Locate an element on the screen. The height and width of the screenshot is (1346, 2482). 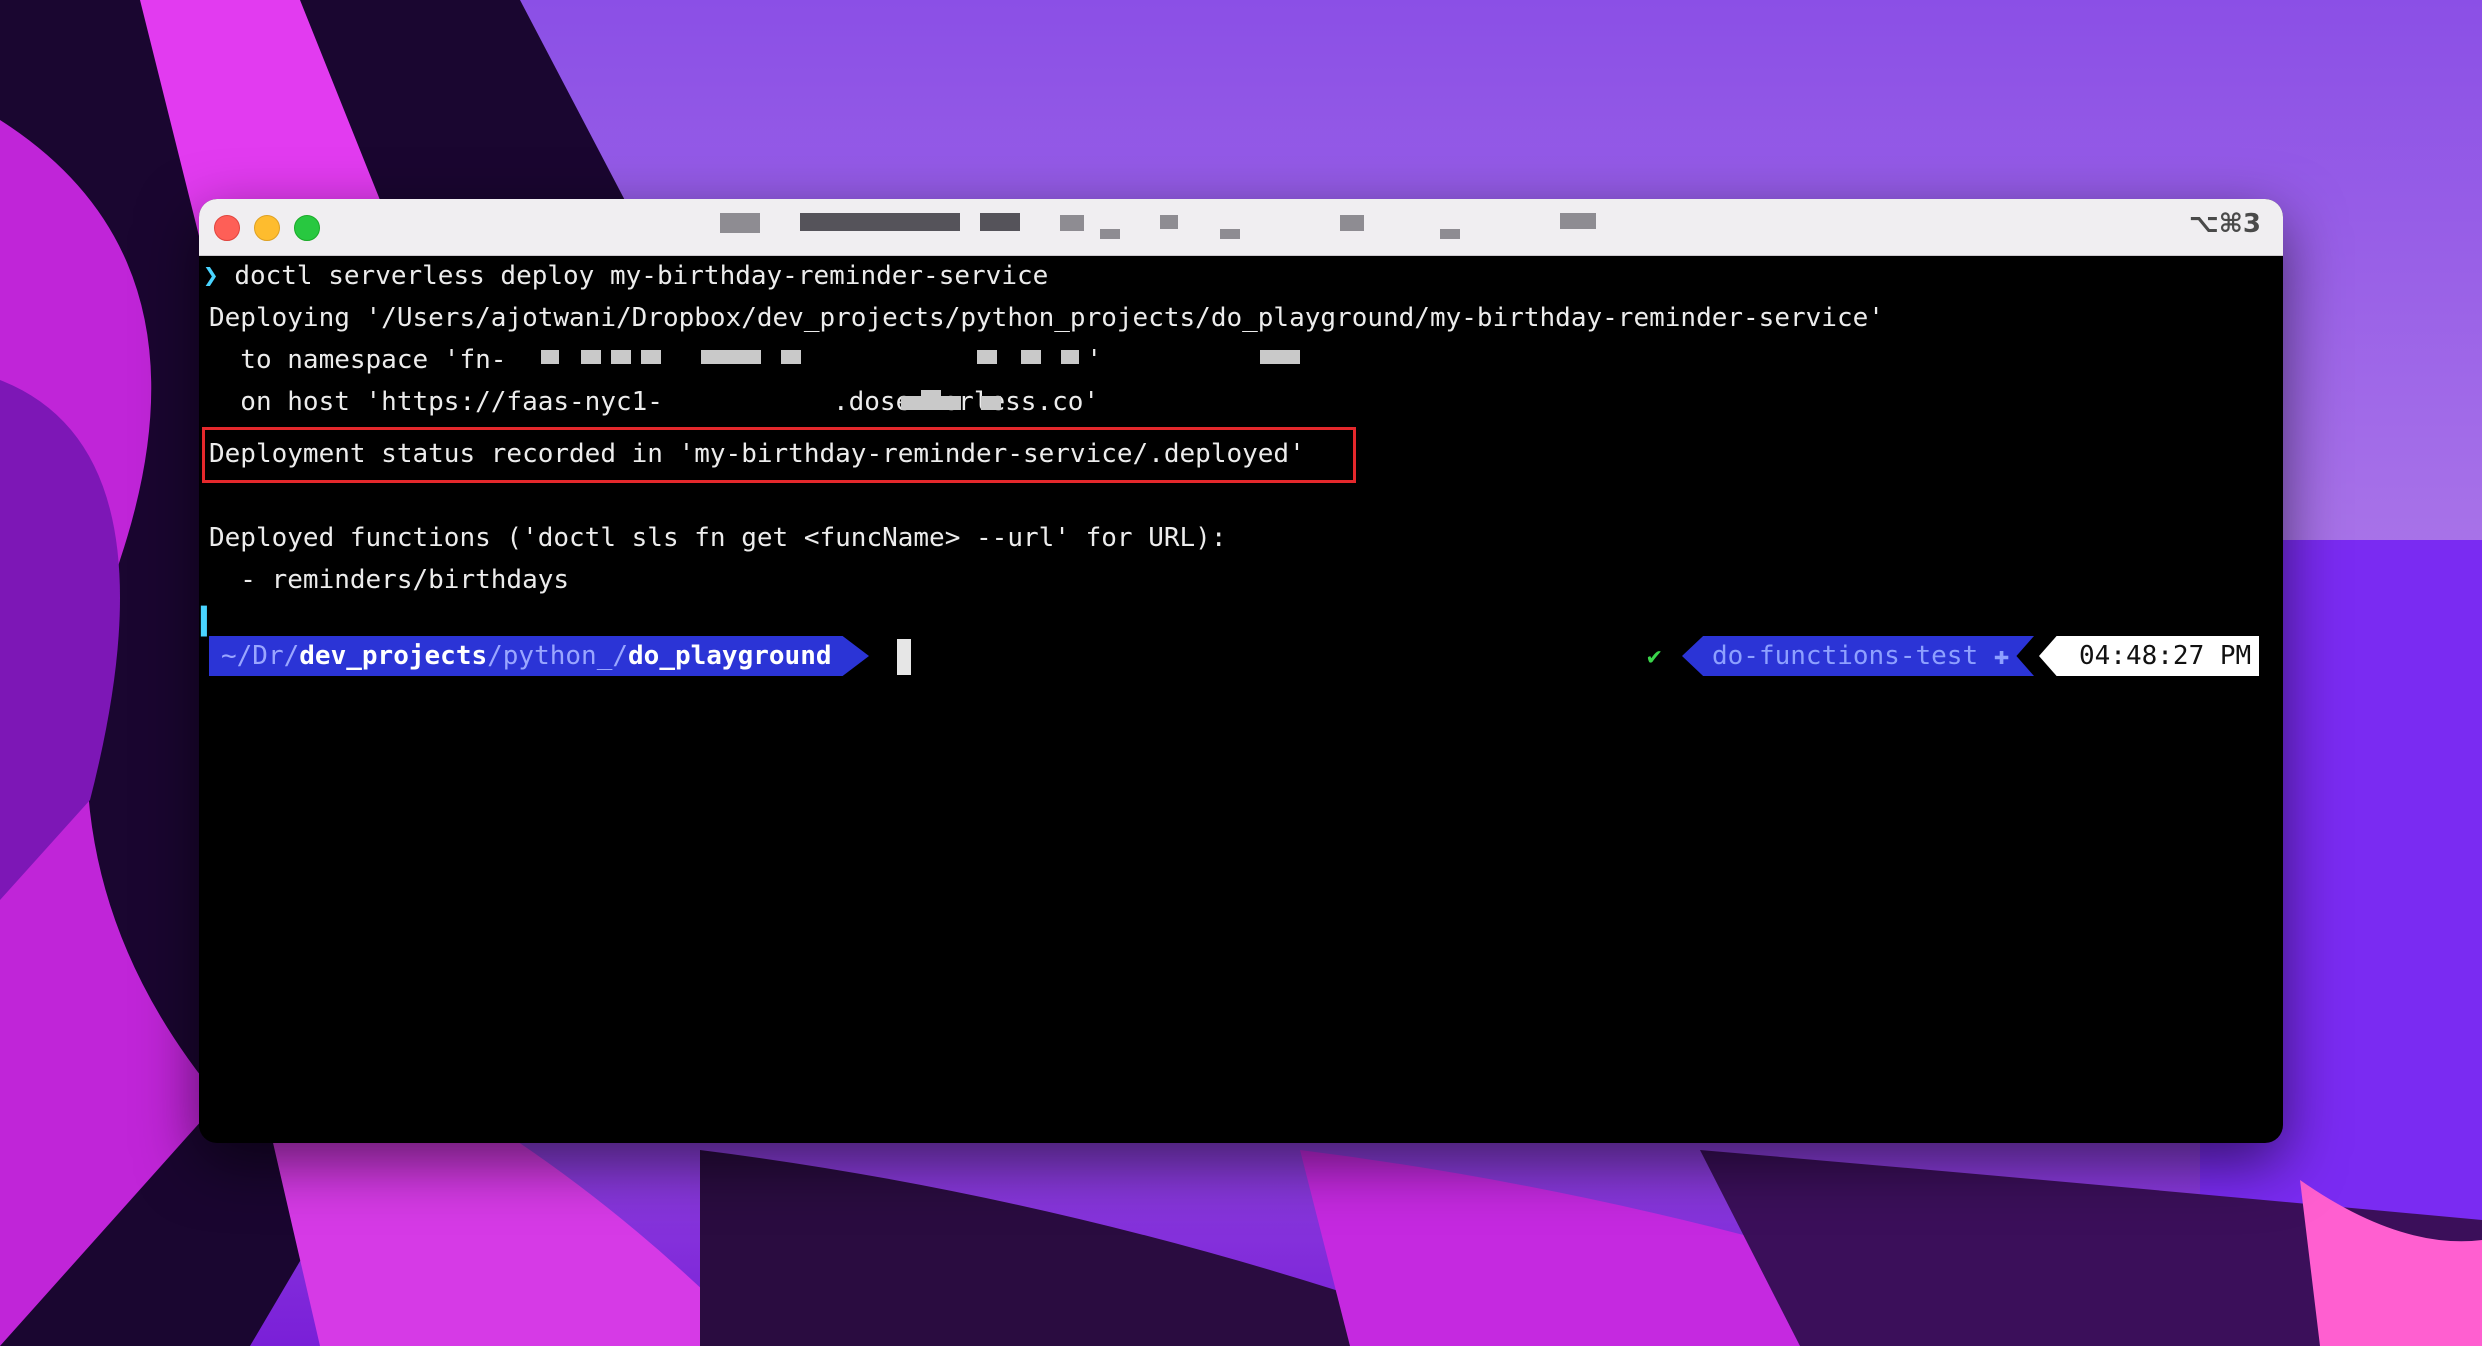
namespace-prefix: to namespace 'fn- is located at coordinates (358, 360).